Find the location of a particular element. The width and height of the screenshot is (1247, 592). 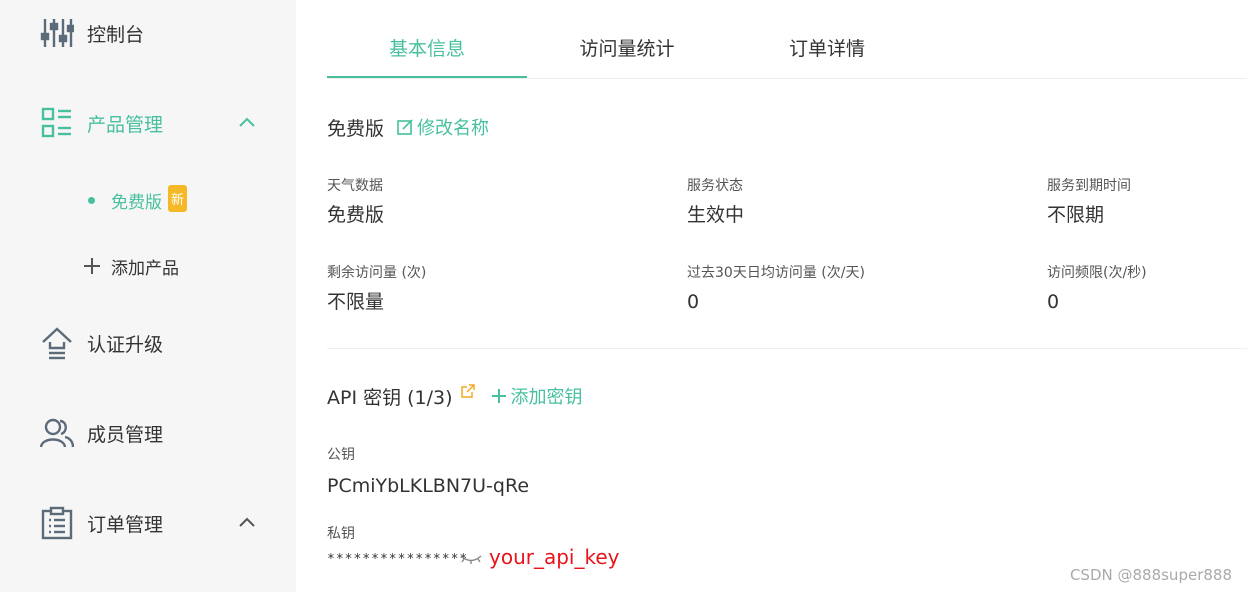

active-dot-icon is located at coordinates (91, 200).